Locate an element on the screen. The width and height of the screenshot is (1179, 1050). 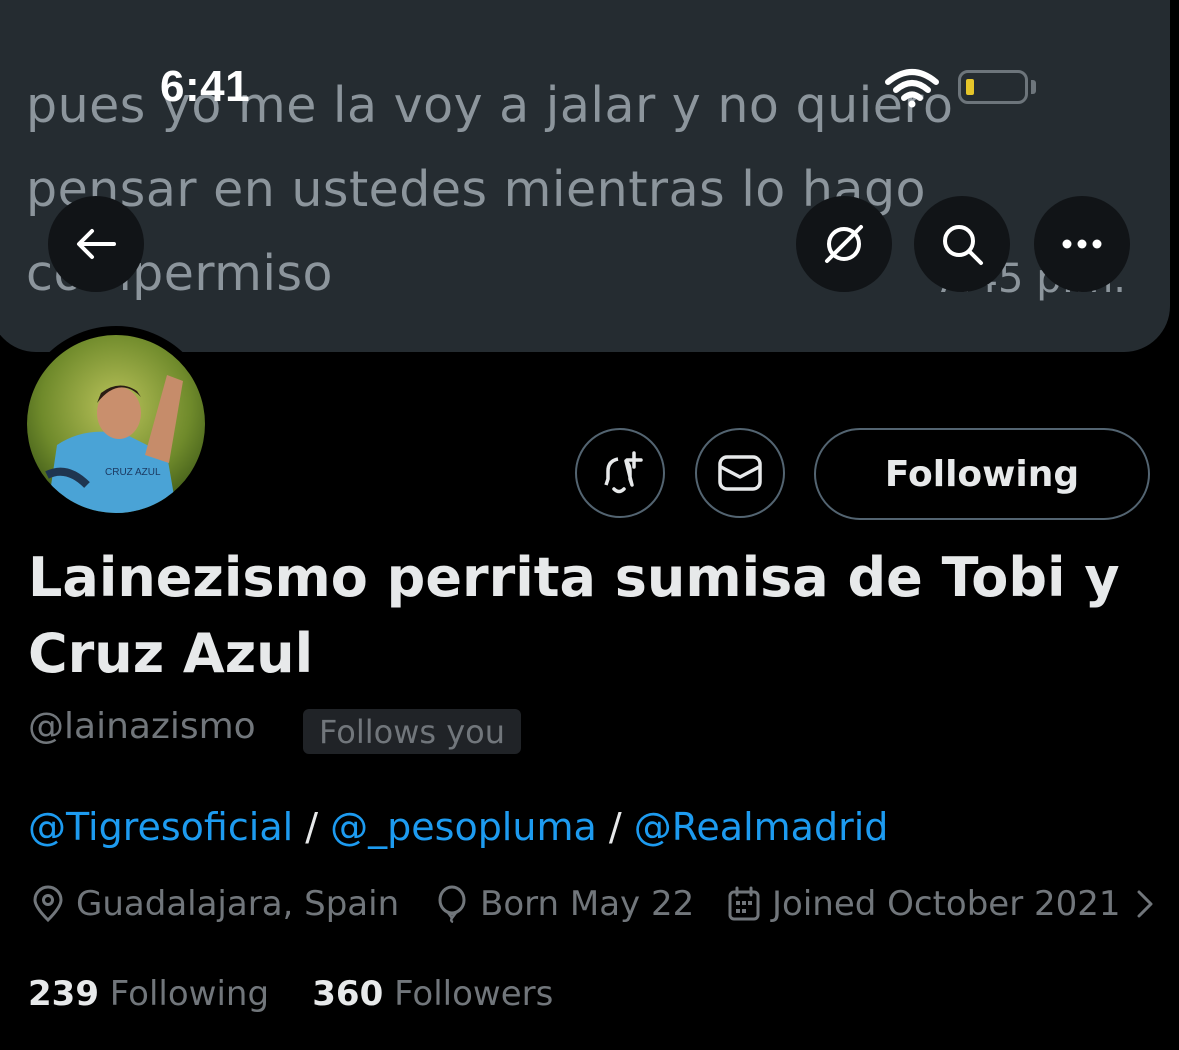
avatar-photo: CRUZ AZUL is located at coordinates (116, 424).